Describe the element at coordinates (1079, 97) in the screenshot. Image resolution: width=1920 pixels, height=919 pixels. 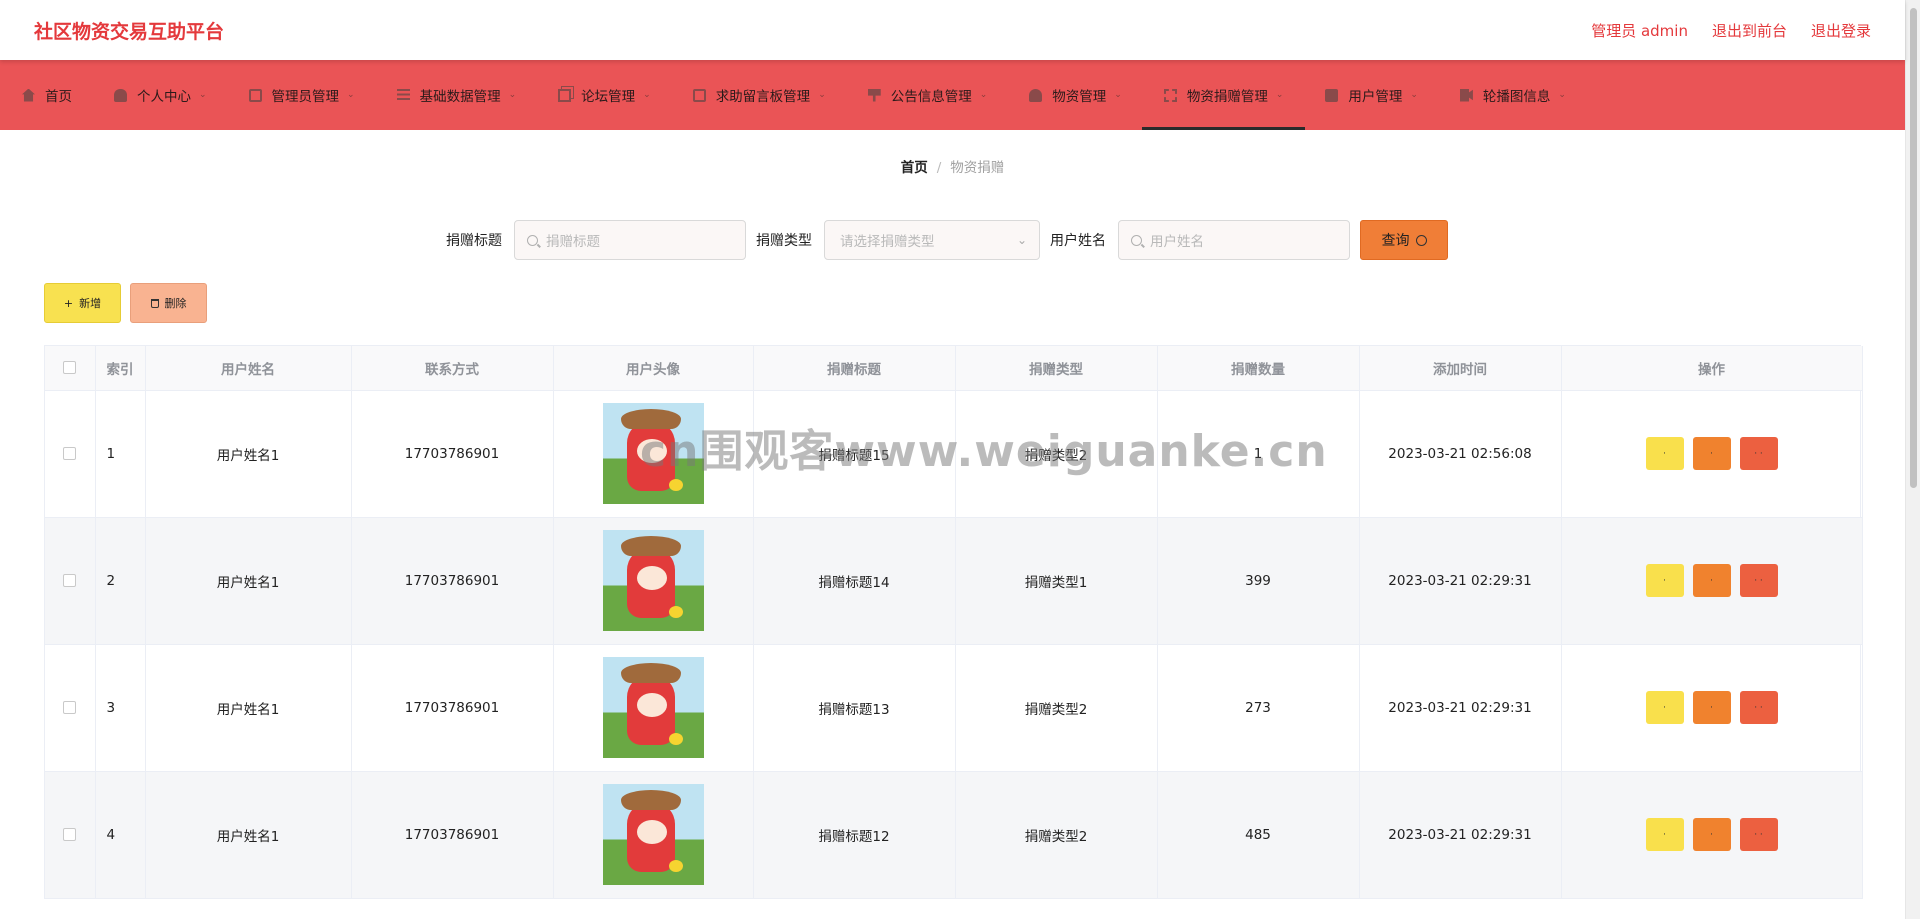
I see `nav-label: 物资管理` at that location.